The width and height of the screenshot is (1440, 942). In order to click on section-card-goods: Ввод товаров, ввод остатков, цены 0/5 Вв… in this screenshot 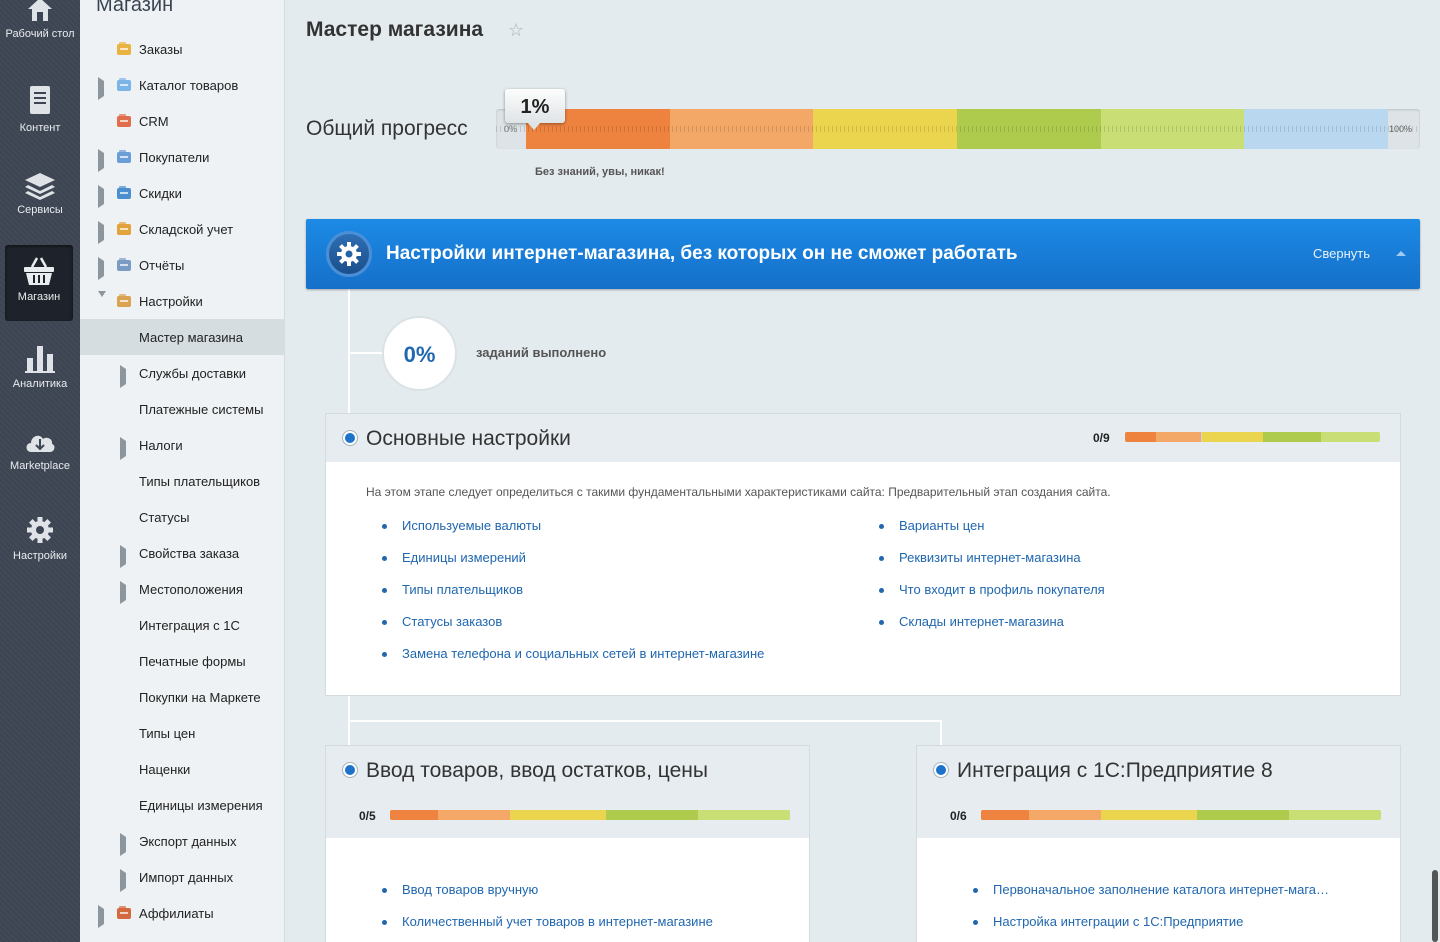, I will do `click(567, 843)`.